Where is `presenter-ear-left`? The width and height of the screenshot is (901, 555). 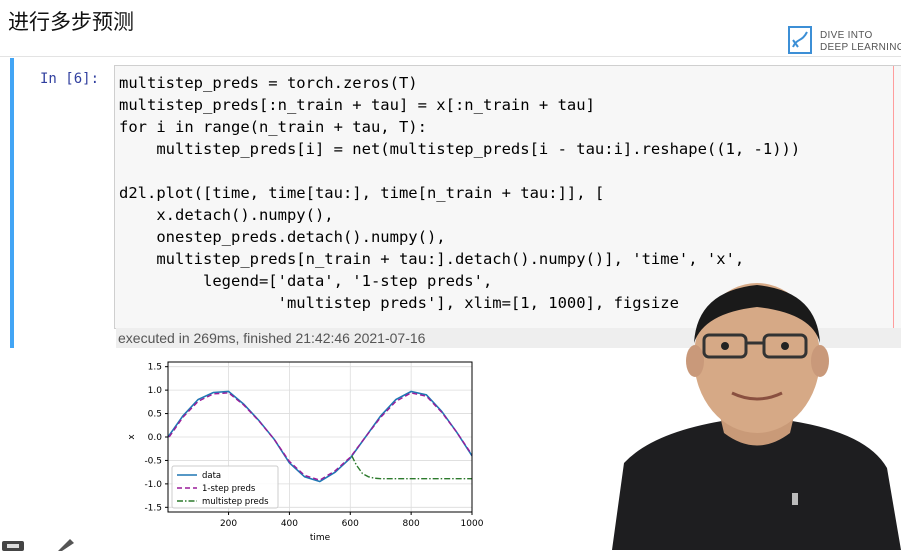 presenter-ear-left is located at coordinates (695, 361).